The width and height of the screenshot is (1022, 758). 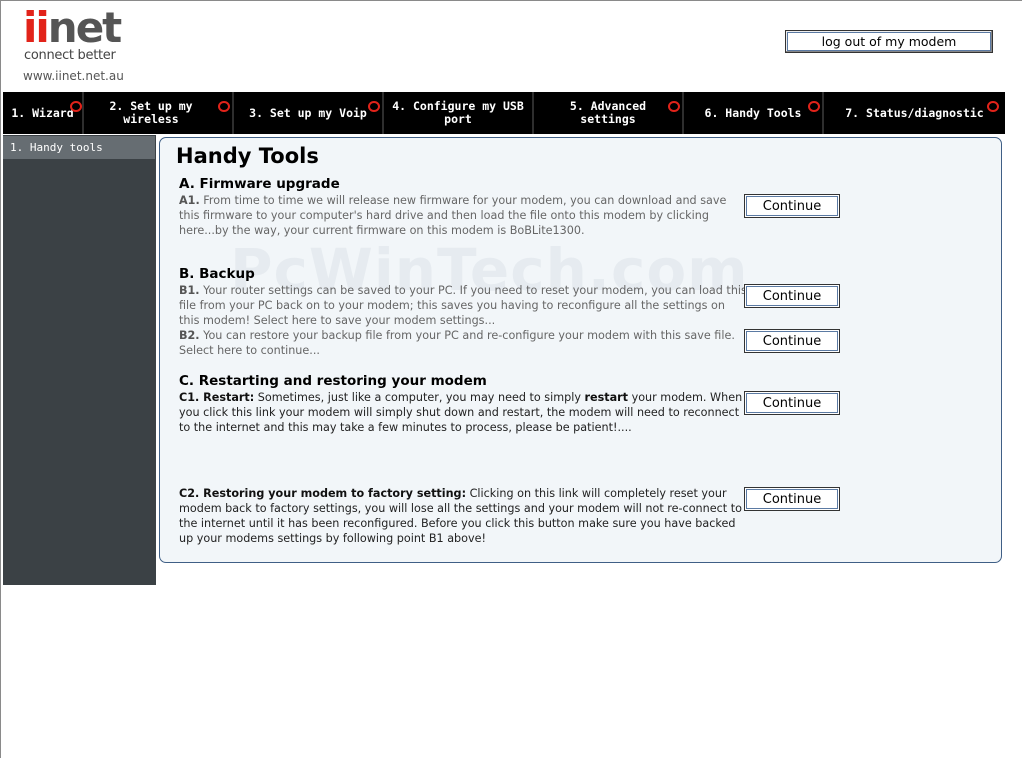 What do you see at coordinates (333, 381) in the screenshot?
I see `section-title-restart: C. Restarting and restoring your modem` at bounding box center [333, 381].